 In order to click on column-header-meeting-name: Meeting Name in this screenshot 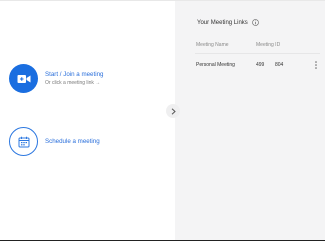, I will do `click(212, 45)`.